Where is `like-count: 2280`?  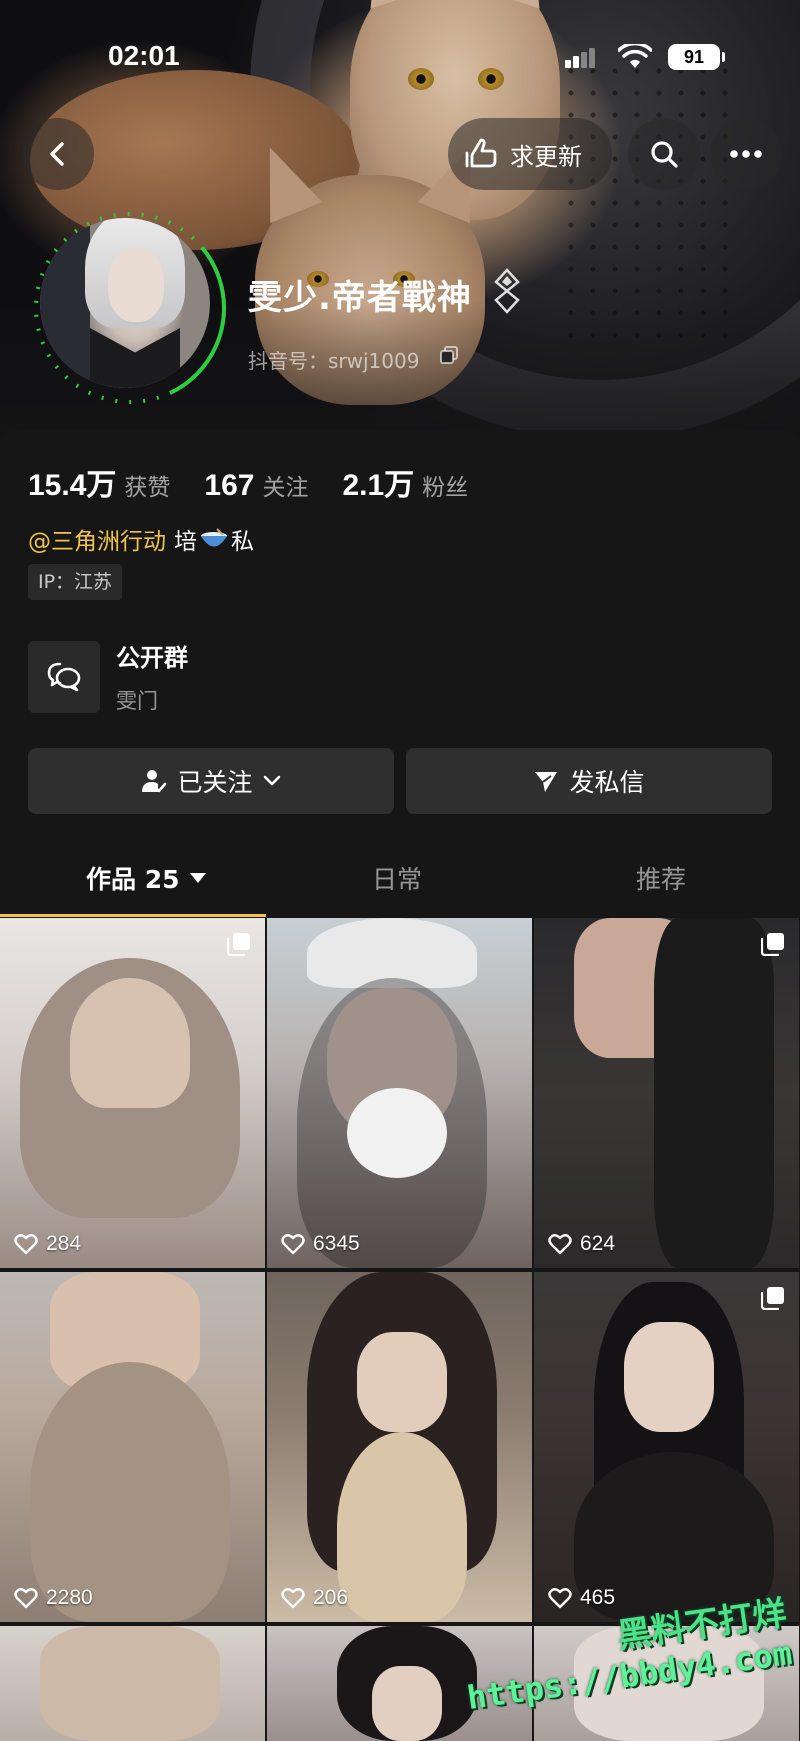
like-count: 2280 is located at coordinates (53, 1598).